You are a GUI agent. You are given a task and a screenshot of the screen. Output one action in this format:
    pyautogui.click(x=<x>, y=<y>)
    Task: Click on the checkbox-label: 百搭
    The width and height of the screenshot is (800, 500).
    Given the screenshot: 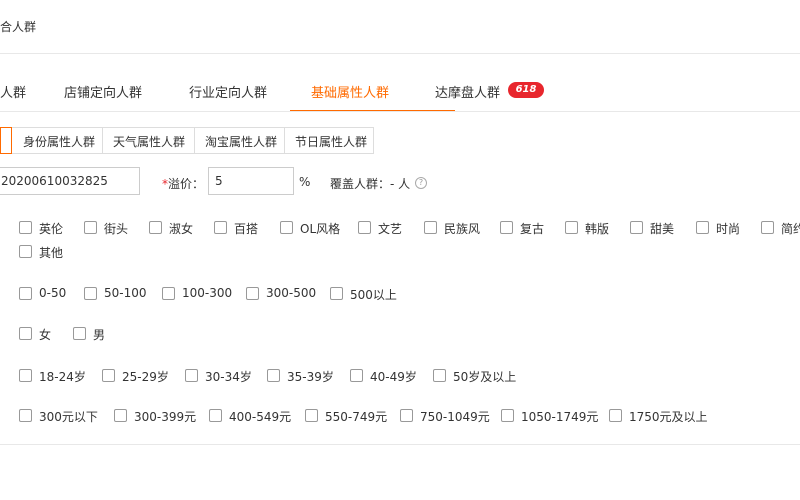 What is the action you would take?
    pyautogui.click(x=246, y=229)
    